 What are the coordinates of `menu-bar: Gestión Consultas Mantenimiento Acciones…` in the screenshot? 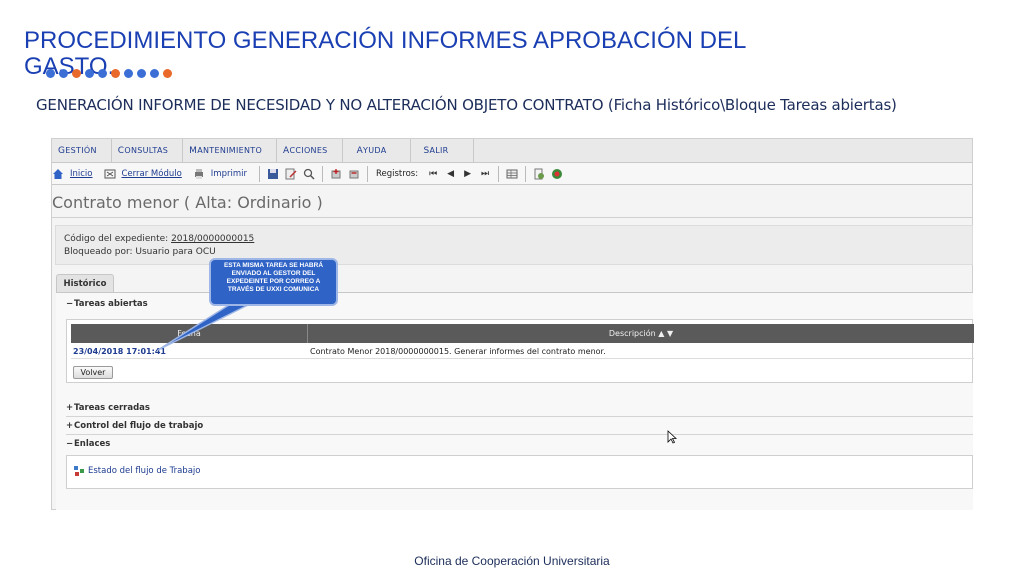 It's located at (512, 151).